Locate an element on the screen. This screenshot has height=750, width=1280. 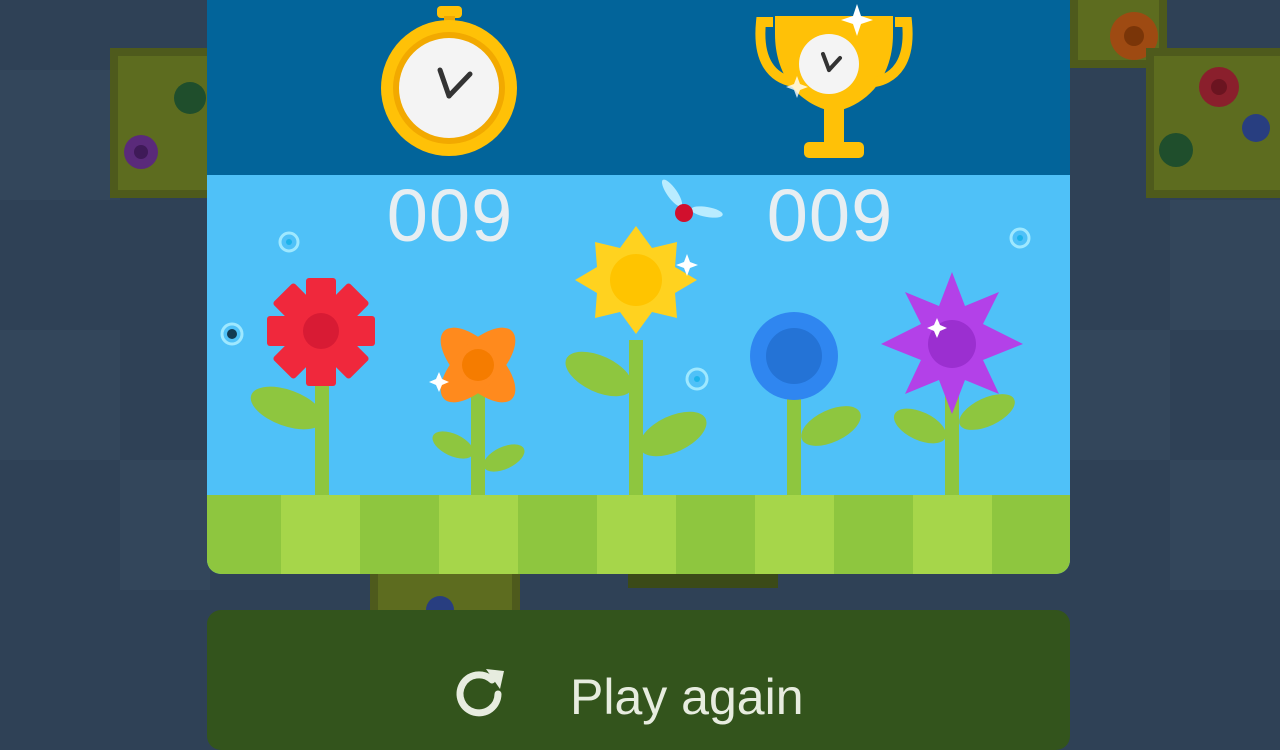
garden-tile-left is located at coordinates (160, 123).